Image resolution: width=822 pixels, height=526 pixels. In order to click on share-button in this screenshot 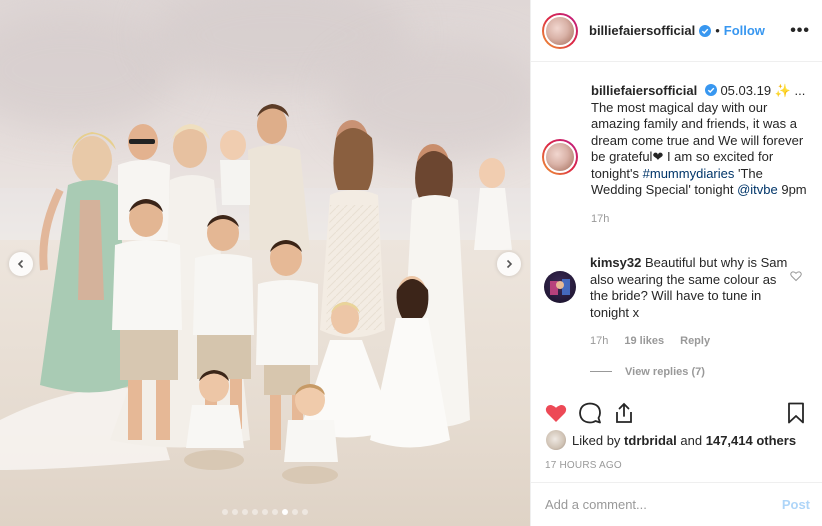, I will do `click(624, 413)`.